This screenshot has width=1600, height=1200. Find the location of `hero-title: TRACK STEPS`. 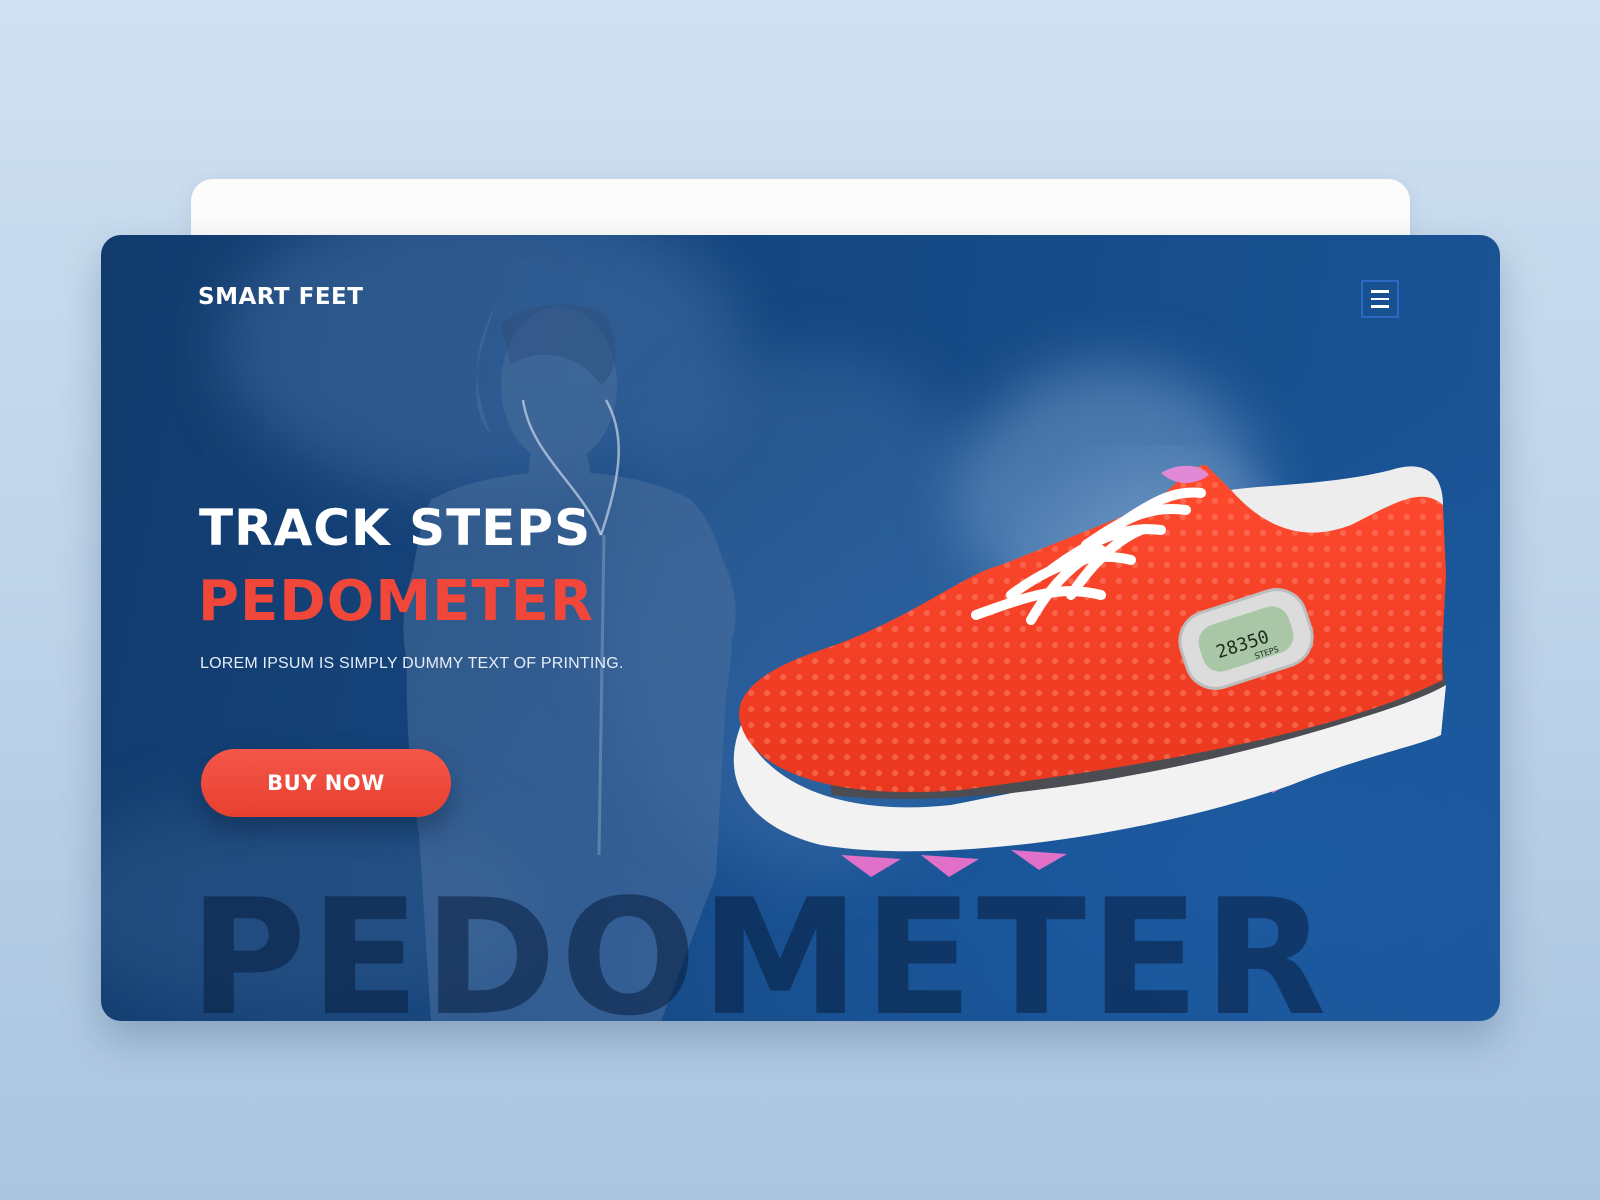

hero-title: TRACK STEPS is located at coordinates (395, 528).